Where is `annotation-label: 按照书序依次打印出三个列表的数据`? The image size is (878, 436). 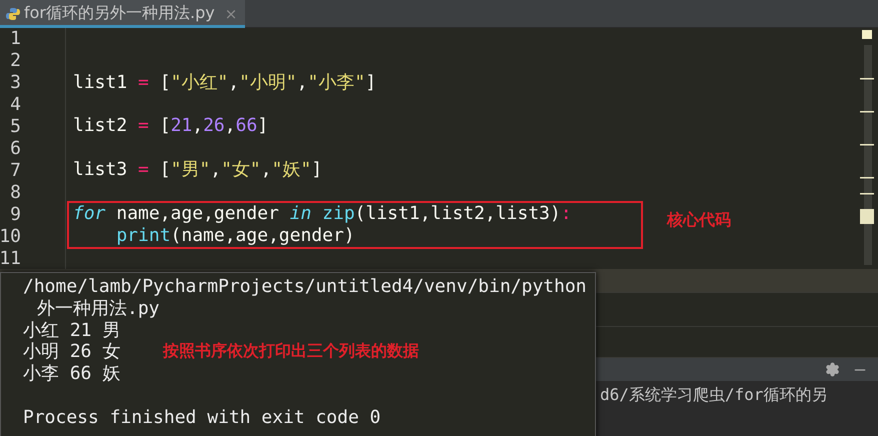
annotation-label: 按照书序依次打印出三个列表的数据 is located at coordinates (291, 351).